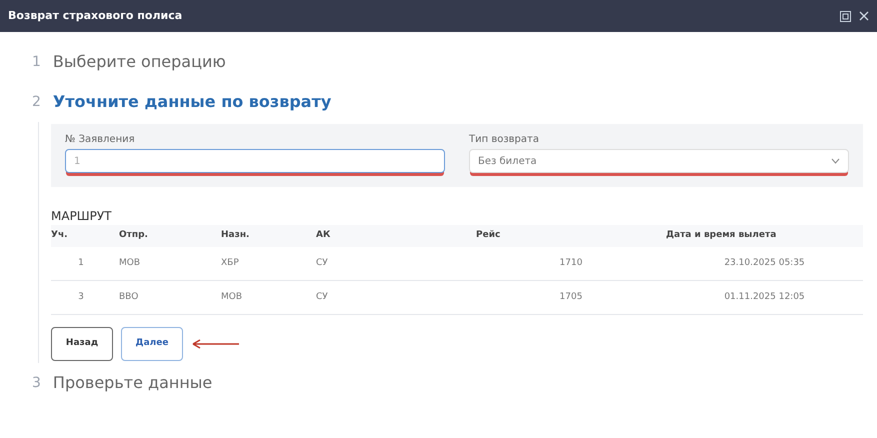  Describe the element at coordinates (152, 344) in the screenshot. I see `next-button: Далее` at that location.